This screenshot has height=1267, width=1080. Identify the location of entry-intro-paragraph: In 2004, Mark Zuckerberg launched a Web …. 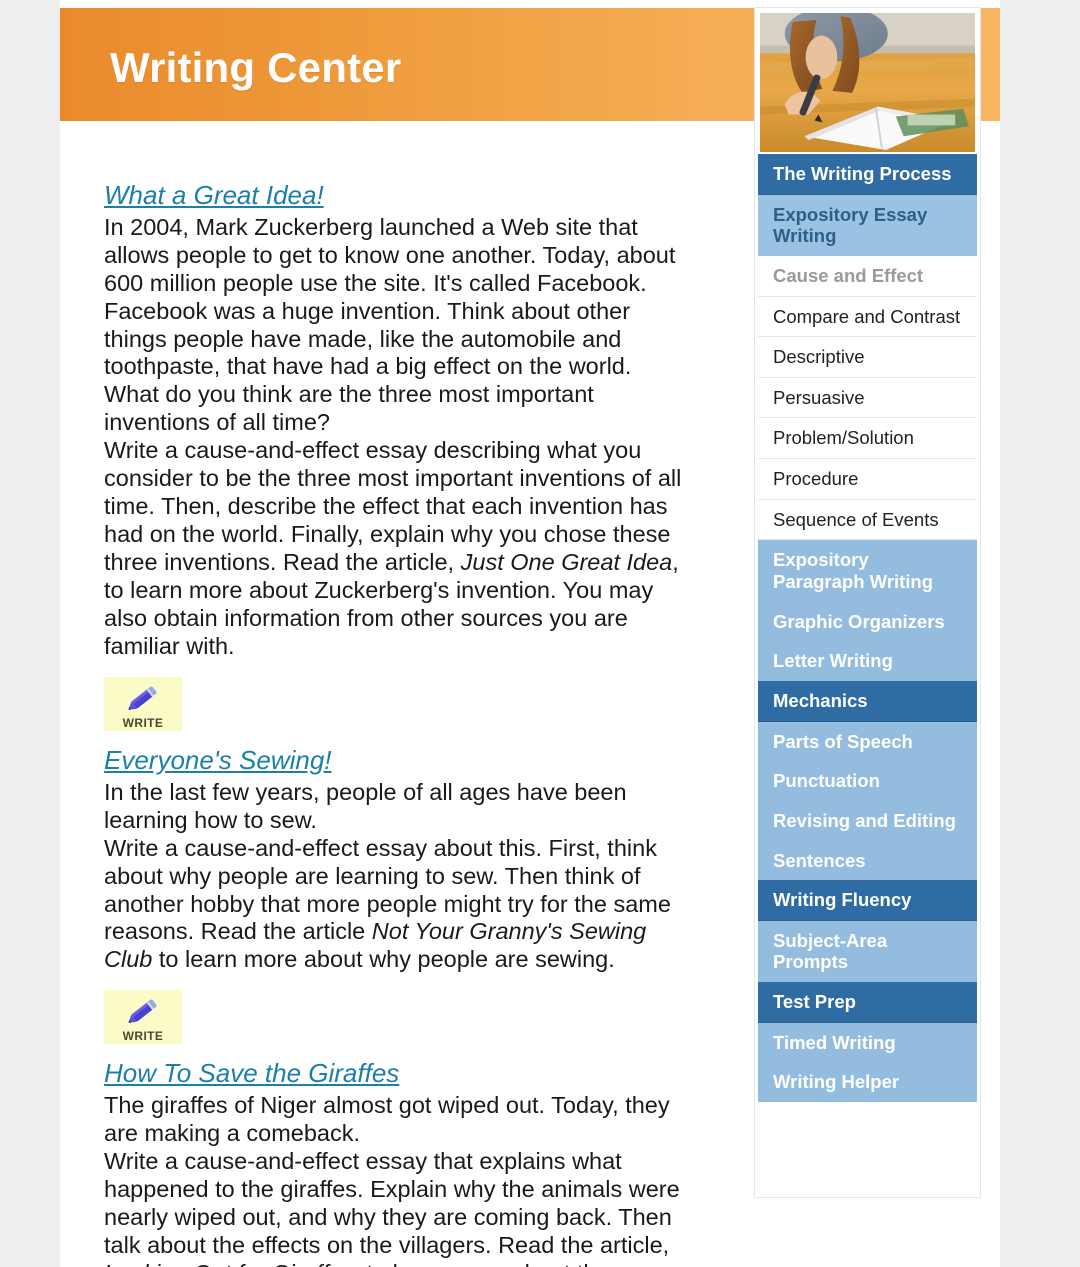
(390, 324).